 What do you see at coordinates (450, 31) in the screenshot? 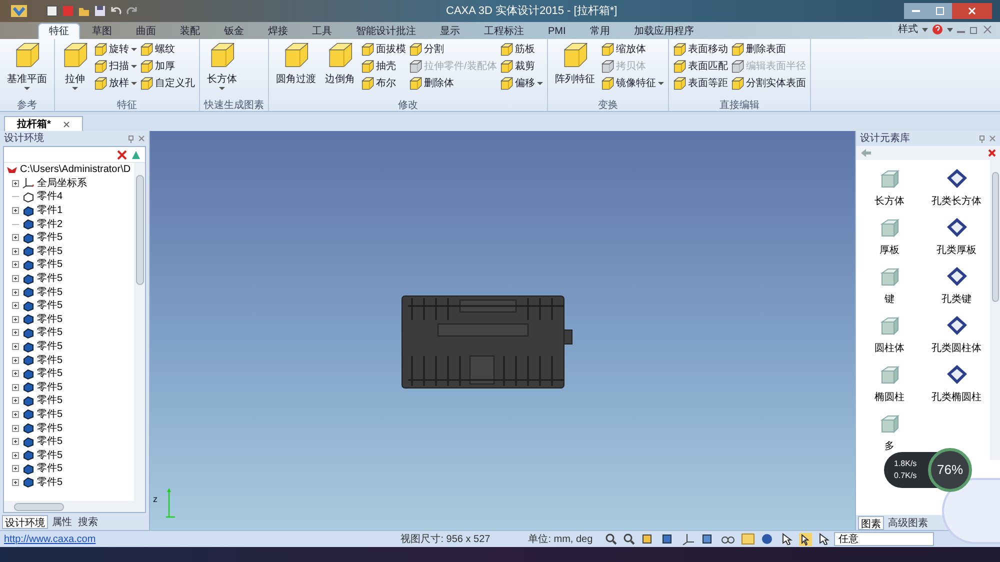
I see `ribbon-tab: 显示` at bounding box center [450, 31].